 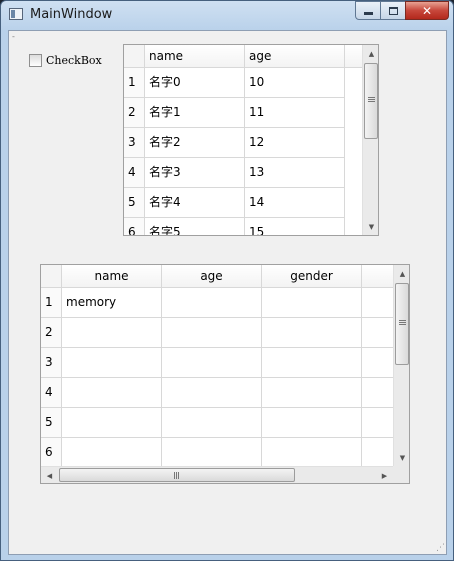 I want to click on table-top-header-name: name, so click(x=195, y=56).